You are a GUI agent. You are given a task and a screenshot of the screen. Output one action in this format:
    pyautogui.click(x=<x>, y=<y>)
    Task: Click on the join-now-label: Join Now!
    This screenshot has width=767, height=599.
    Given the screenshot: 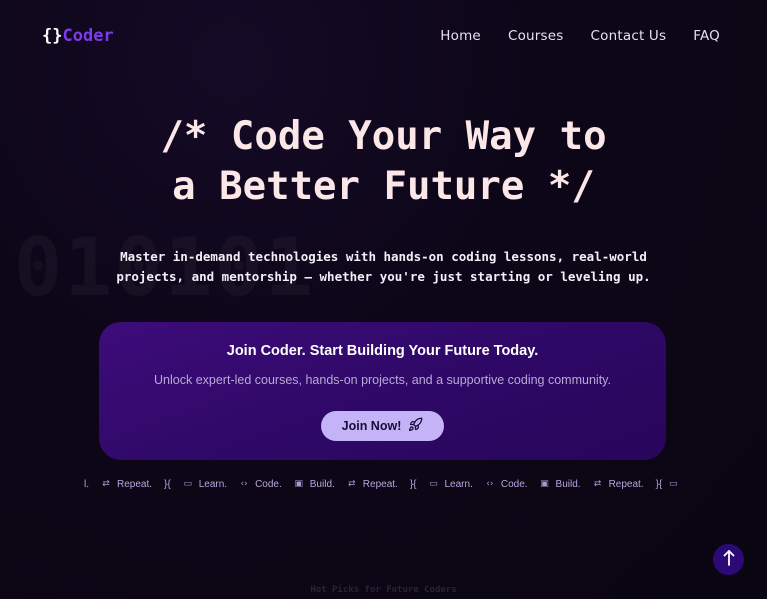 What is the action you would take?
    pyautogui.click(x=371, y=426)
    